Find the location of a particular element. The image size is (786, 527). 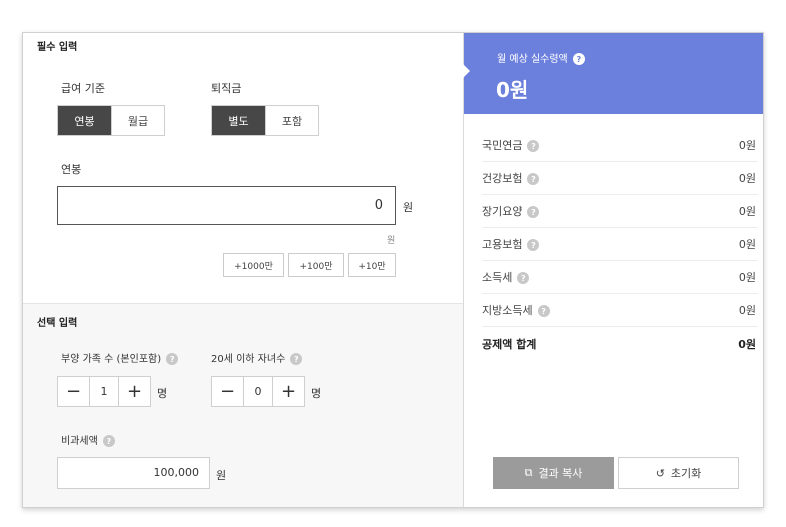

add-100k-button: +10만 is located at coordinates (372, 265).